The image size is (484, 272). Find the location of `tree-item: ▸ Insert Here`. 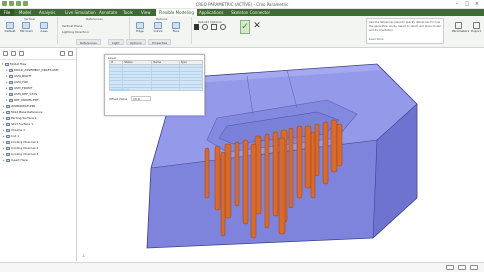

tree-item: ▸ Insert Here is located at coordinates (15, 160).